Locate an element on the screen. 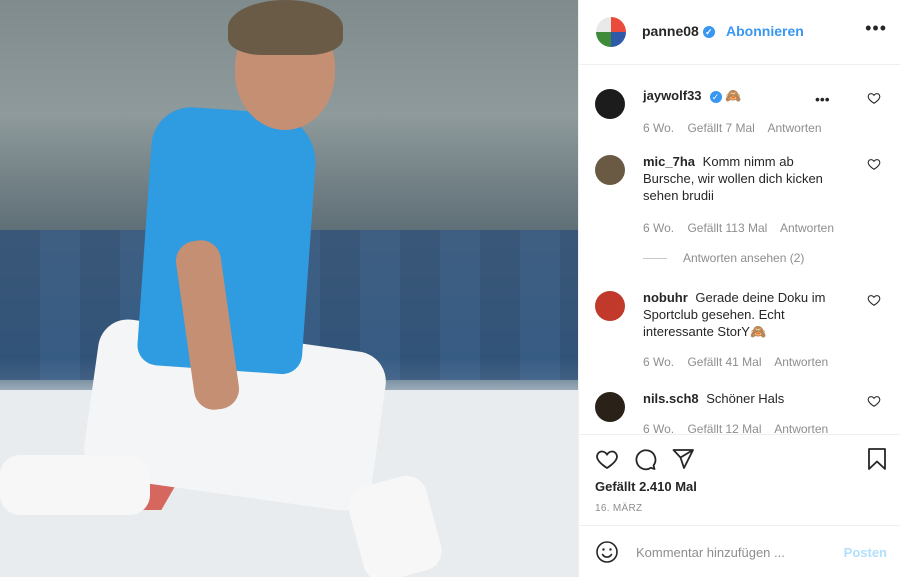 The width and height of the screenshot is (900, 578). author-username: panne08 ✓ is located at coordinates (678, 31).